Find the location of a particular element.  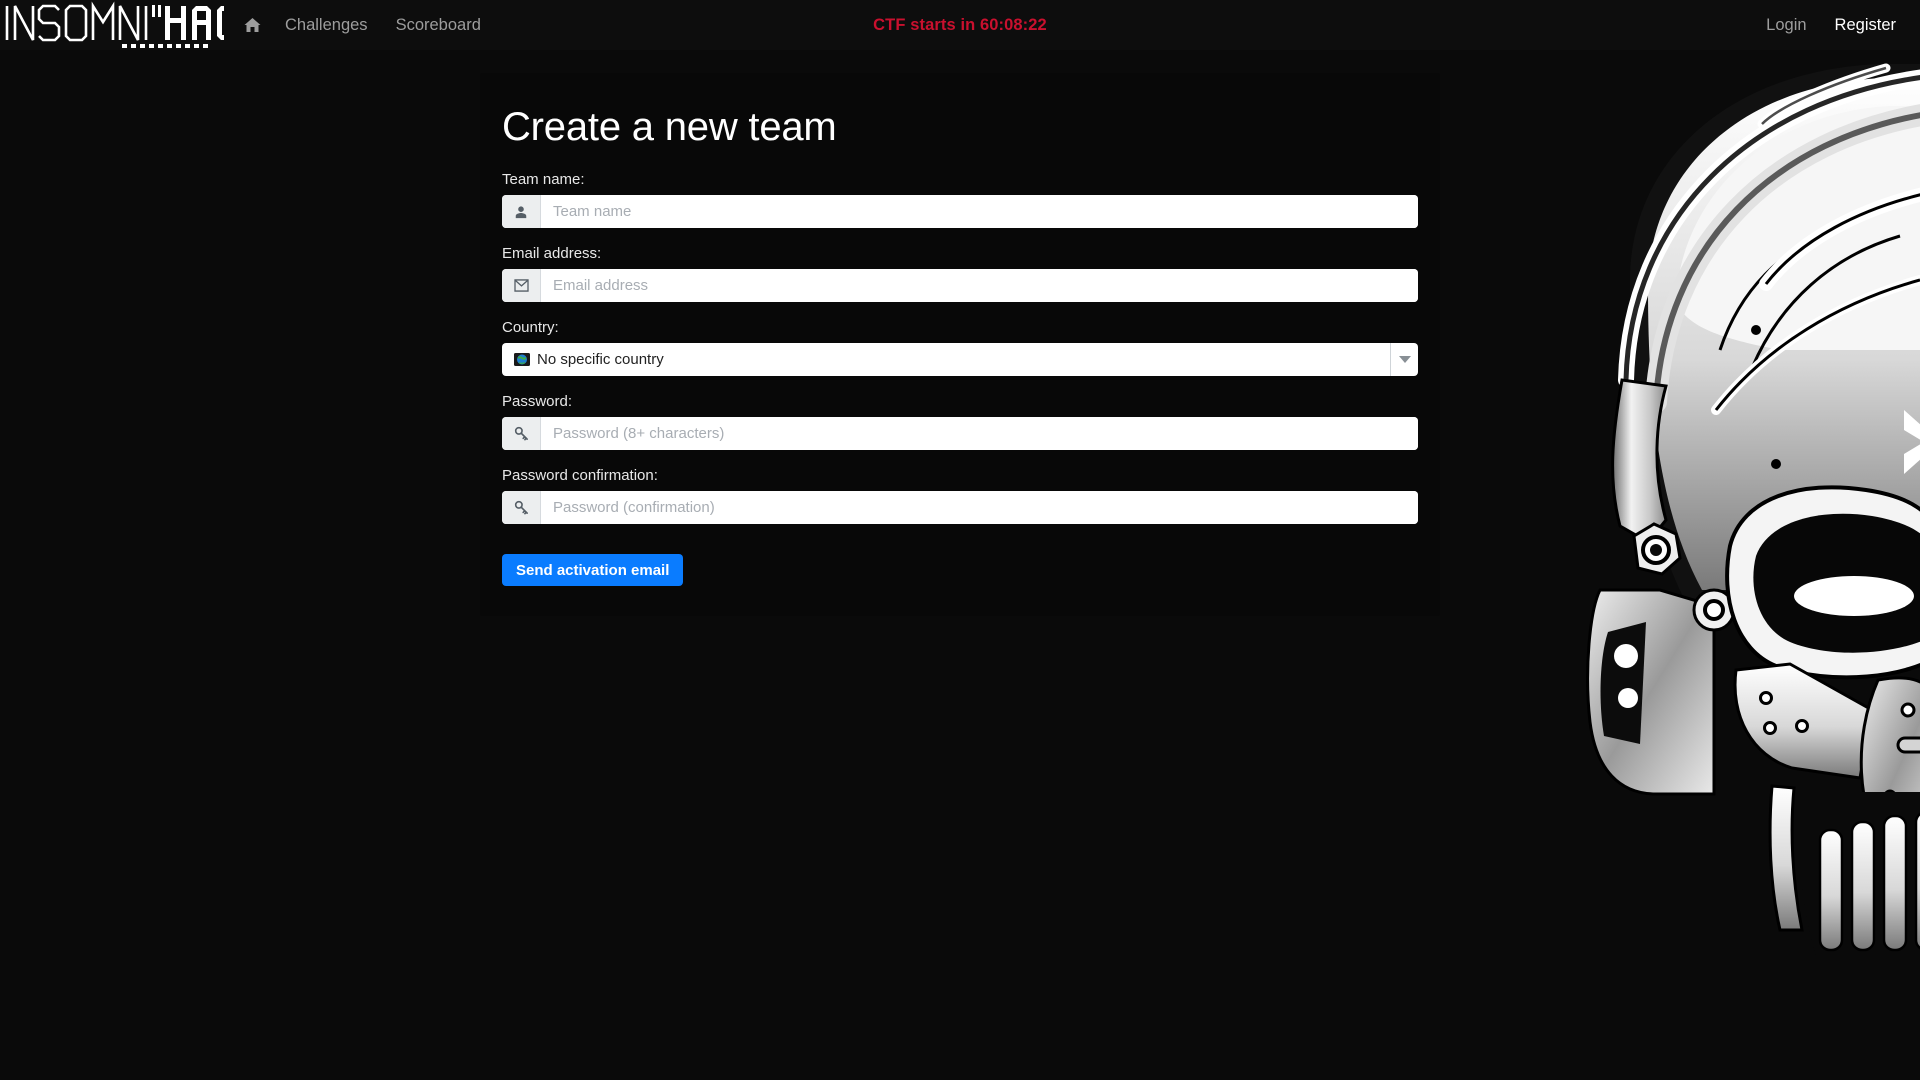

nav-link-scoreboard: Scoreboard is located at coordinates (438, 25).